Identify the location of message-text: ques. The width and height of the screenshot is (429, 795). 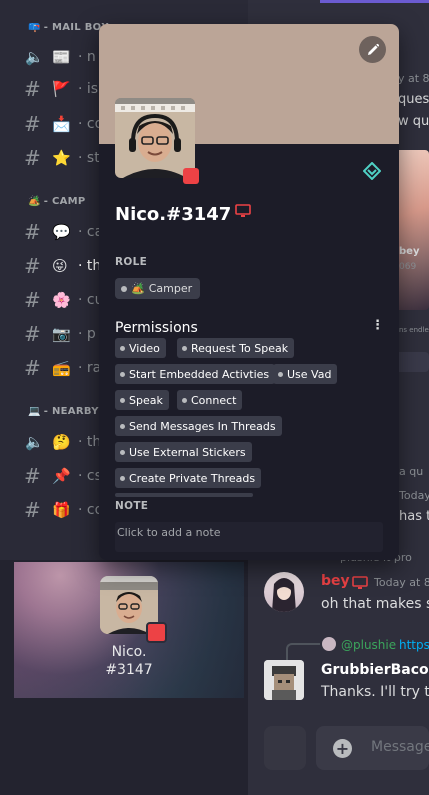
(413, 99).